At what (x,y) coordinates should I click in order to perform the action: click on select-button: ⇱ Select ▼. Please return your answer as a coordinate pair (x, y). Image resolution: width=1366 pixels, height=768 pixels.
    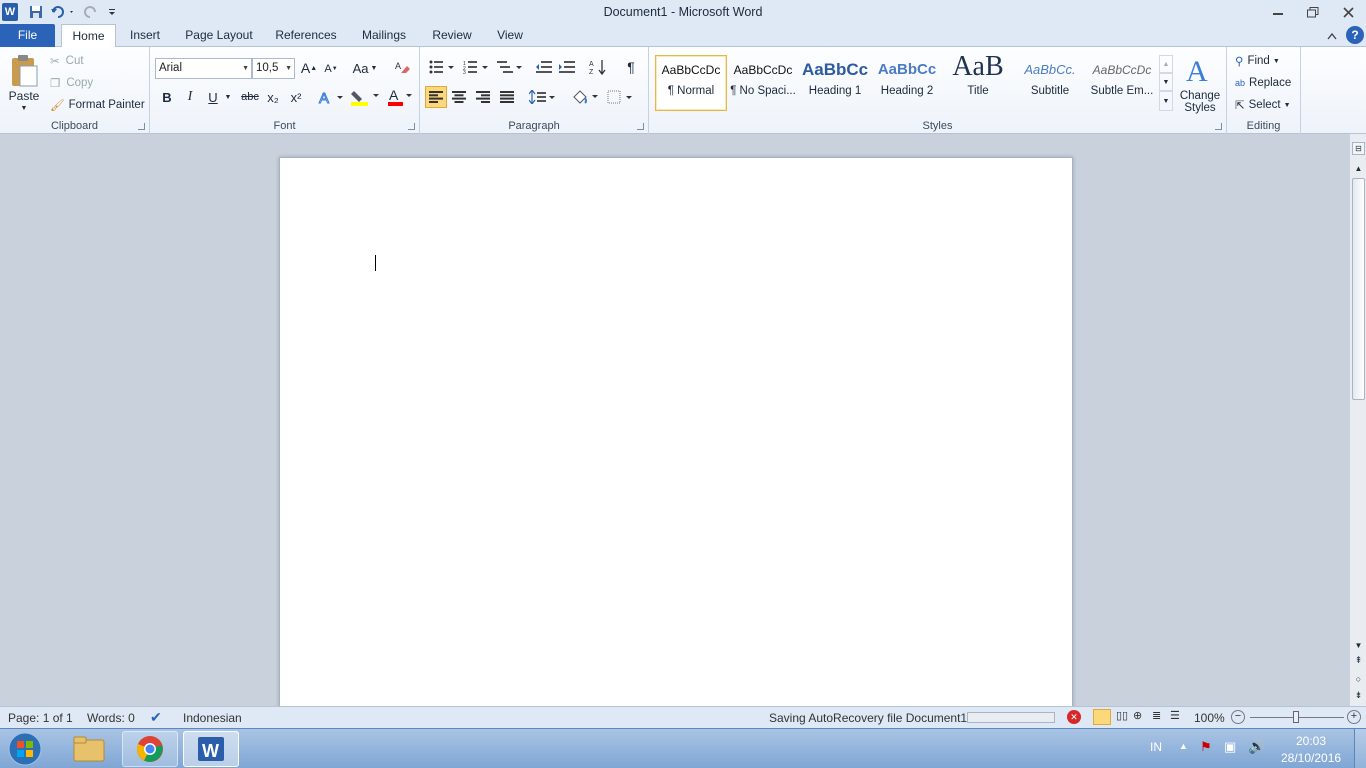
    Looking at the image, I should click on (1263, 105).